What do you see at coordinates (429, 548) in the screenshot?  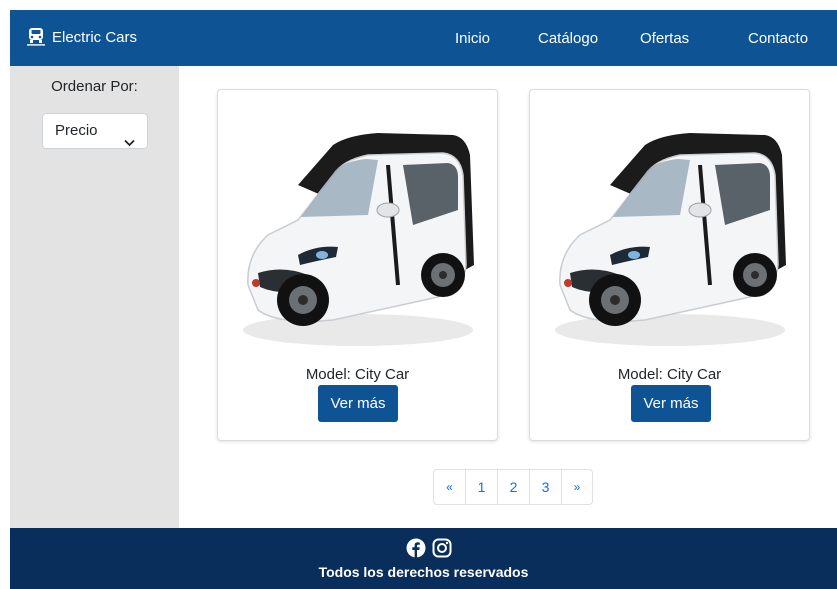 I see `social-links` at bounding box center [429, 548].